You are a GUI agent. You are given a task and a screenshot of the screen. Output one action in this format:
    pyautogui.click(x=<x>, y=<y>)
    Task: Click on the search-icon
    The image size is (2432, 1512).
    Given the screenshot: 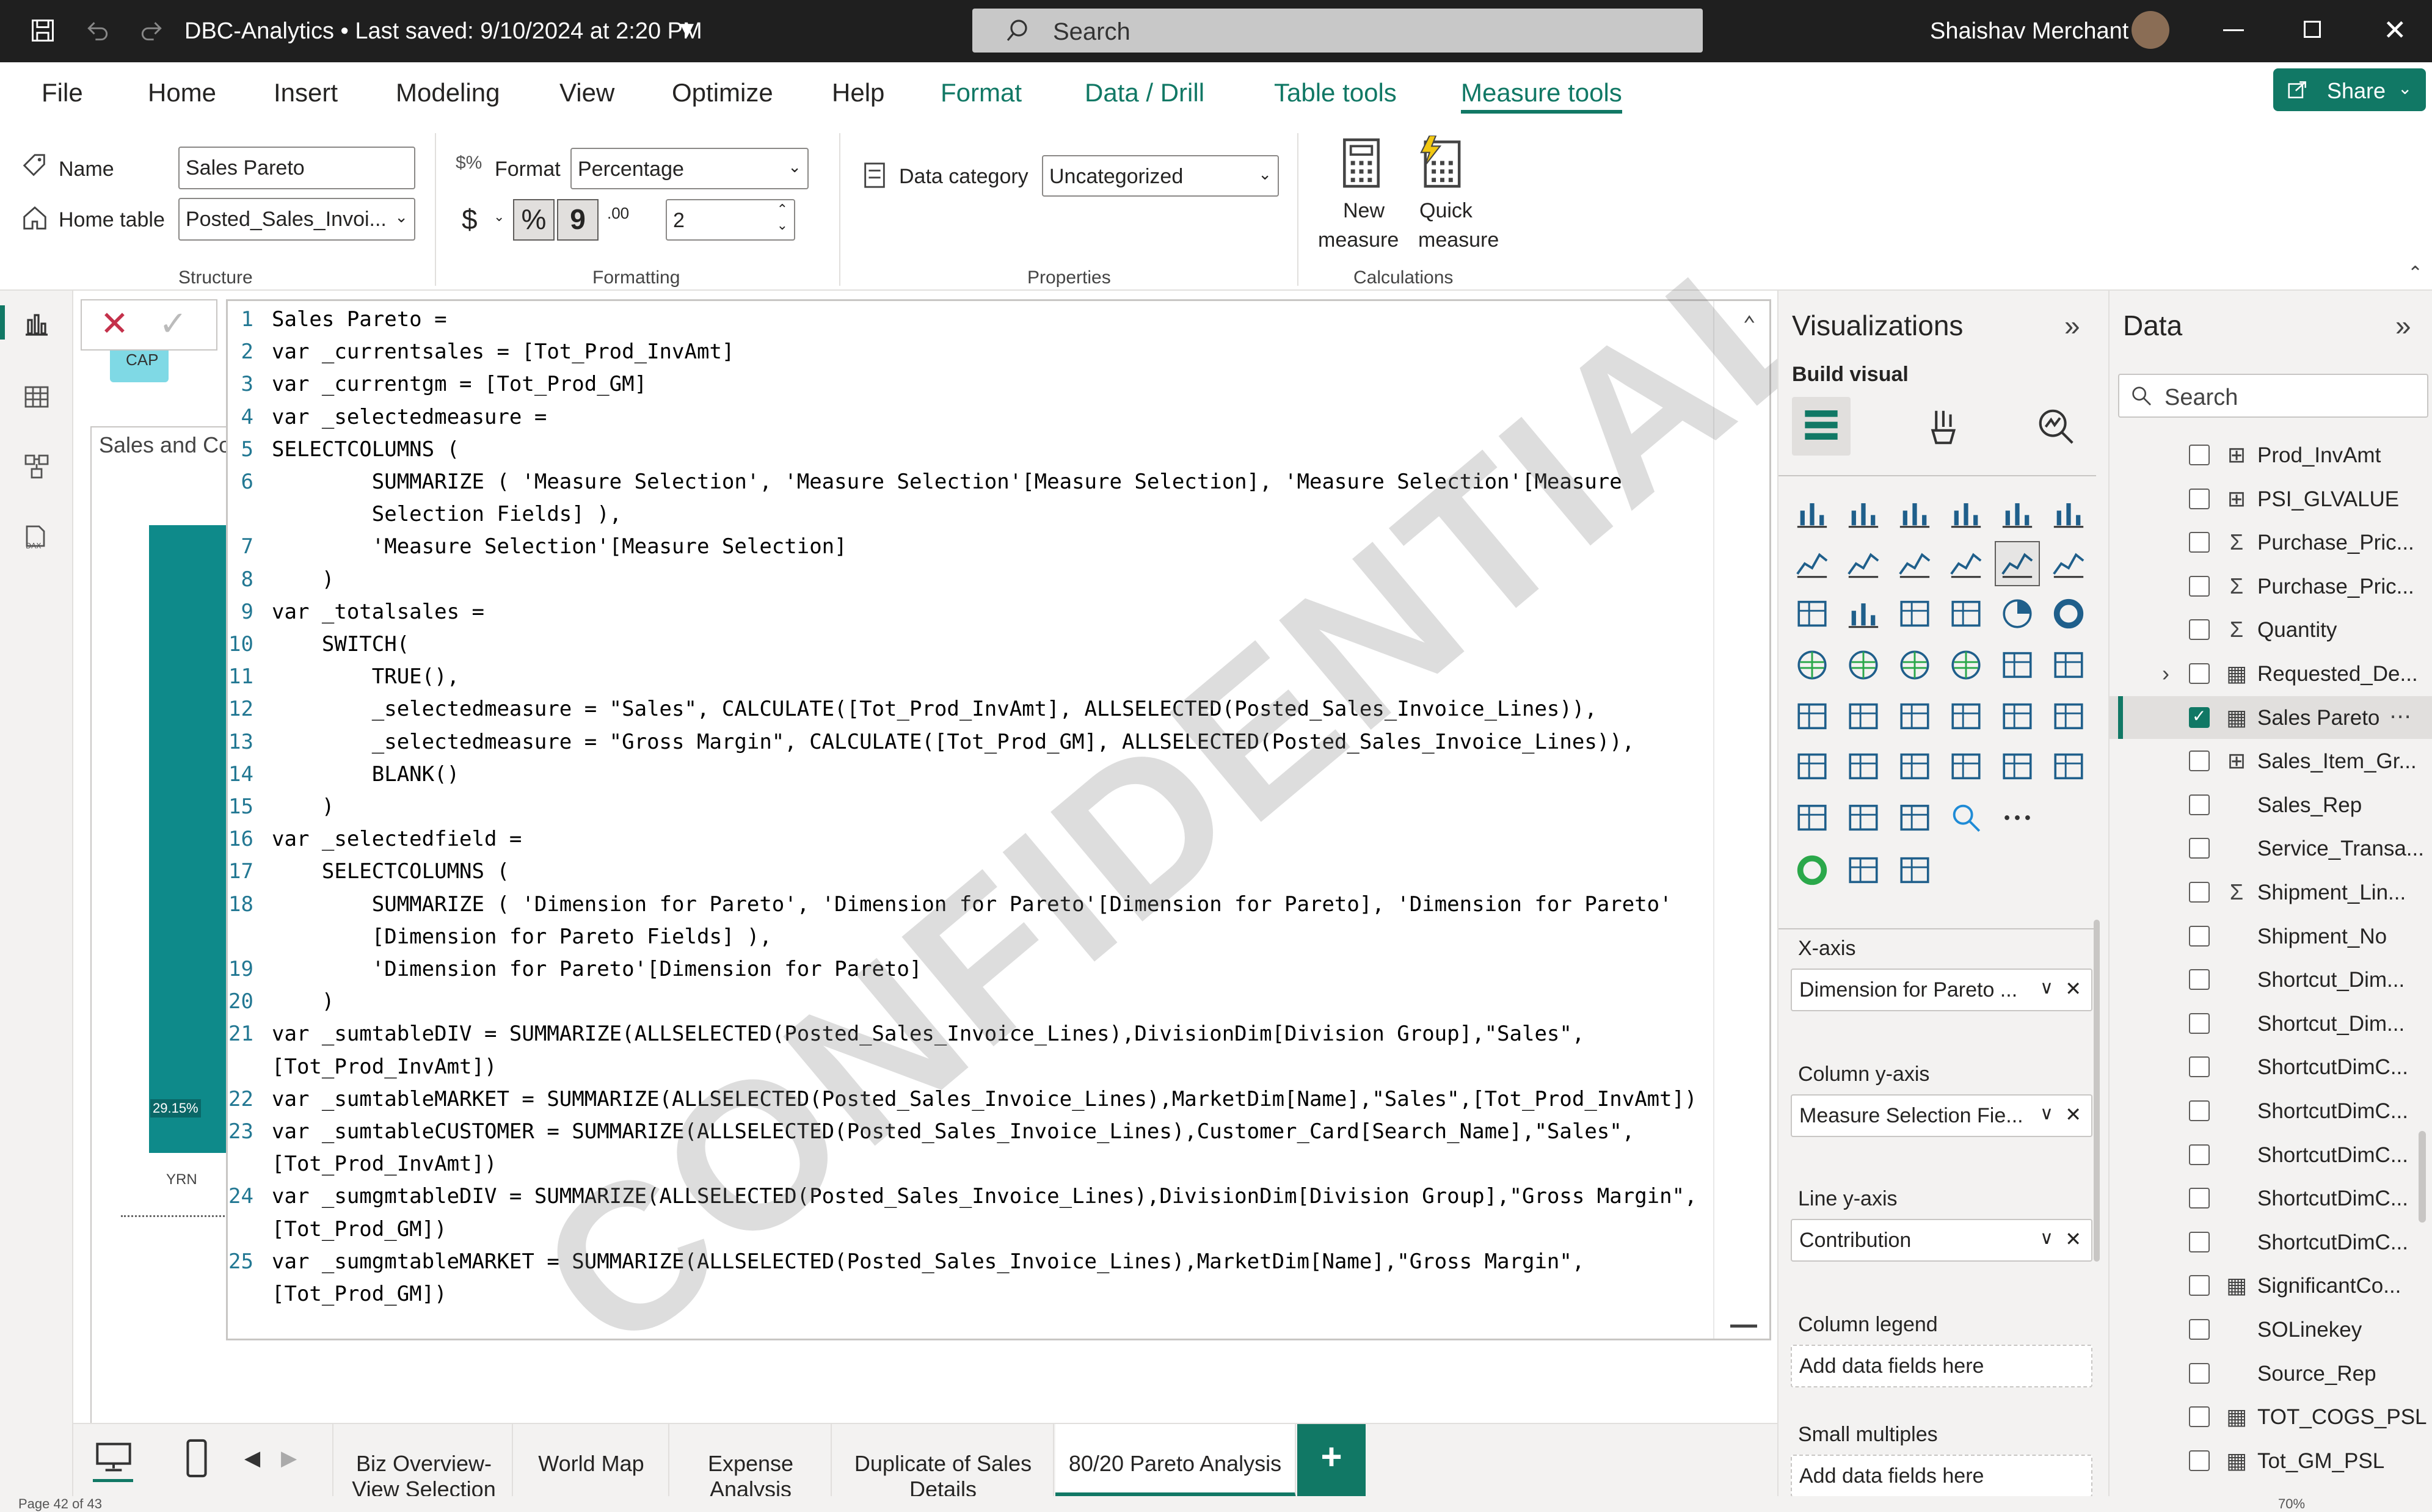 What is the action you would take?
    pyautogui.click(x=1966, y=818)
    